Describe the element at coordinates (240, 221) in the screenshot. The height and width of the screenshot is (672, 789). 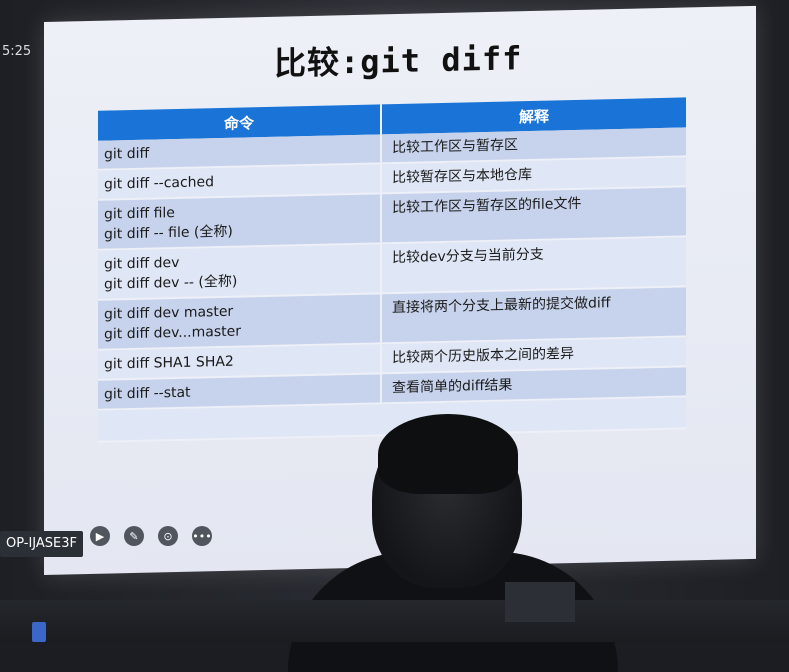
I see `command-cell: git diff file git diff -- file (全称)` at that location.